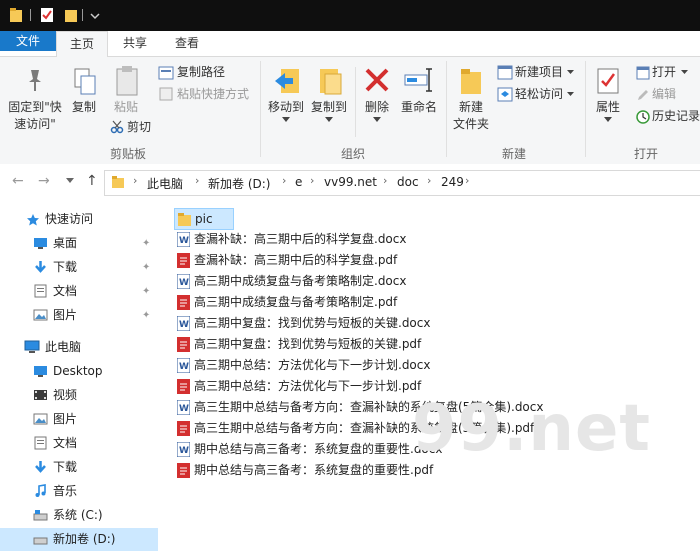  Describe the element at coordinates (65, 267) in the screenshot. I see `nav-label: 下载` at that location.